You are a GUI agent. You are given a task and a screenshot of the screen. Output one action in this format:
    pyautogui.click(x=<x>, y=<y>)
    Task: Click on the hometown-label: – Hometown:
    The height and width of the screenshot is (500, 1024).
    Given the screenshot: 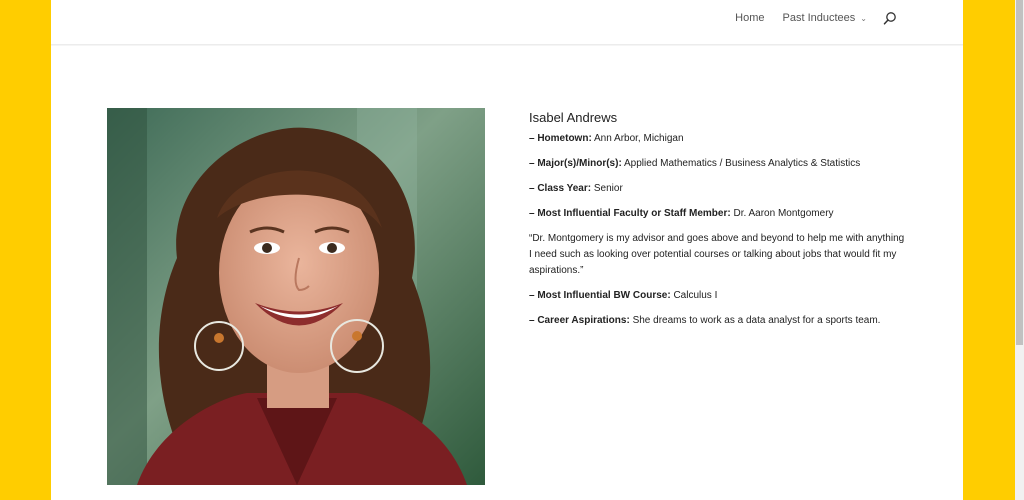 What is the action you would take?
    pyautogui.click(x=560, y=138)
    